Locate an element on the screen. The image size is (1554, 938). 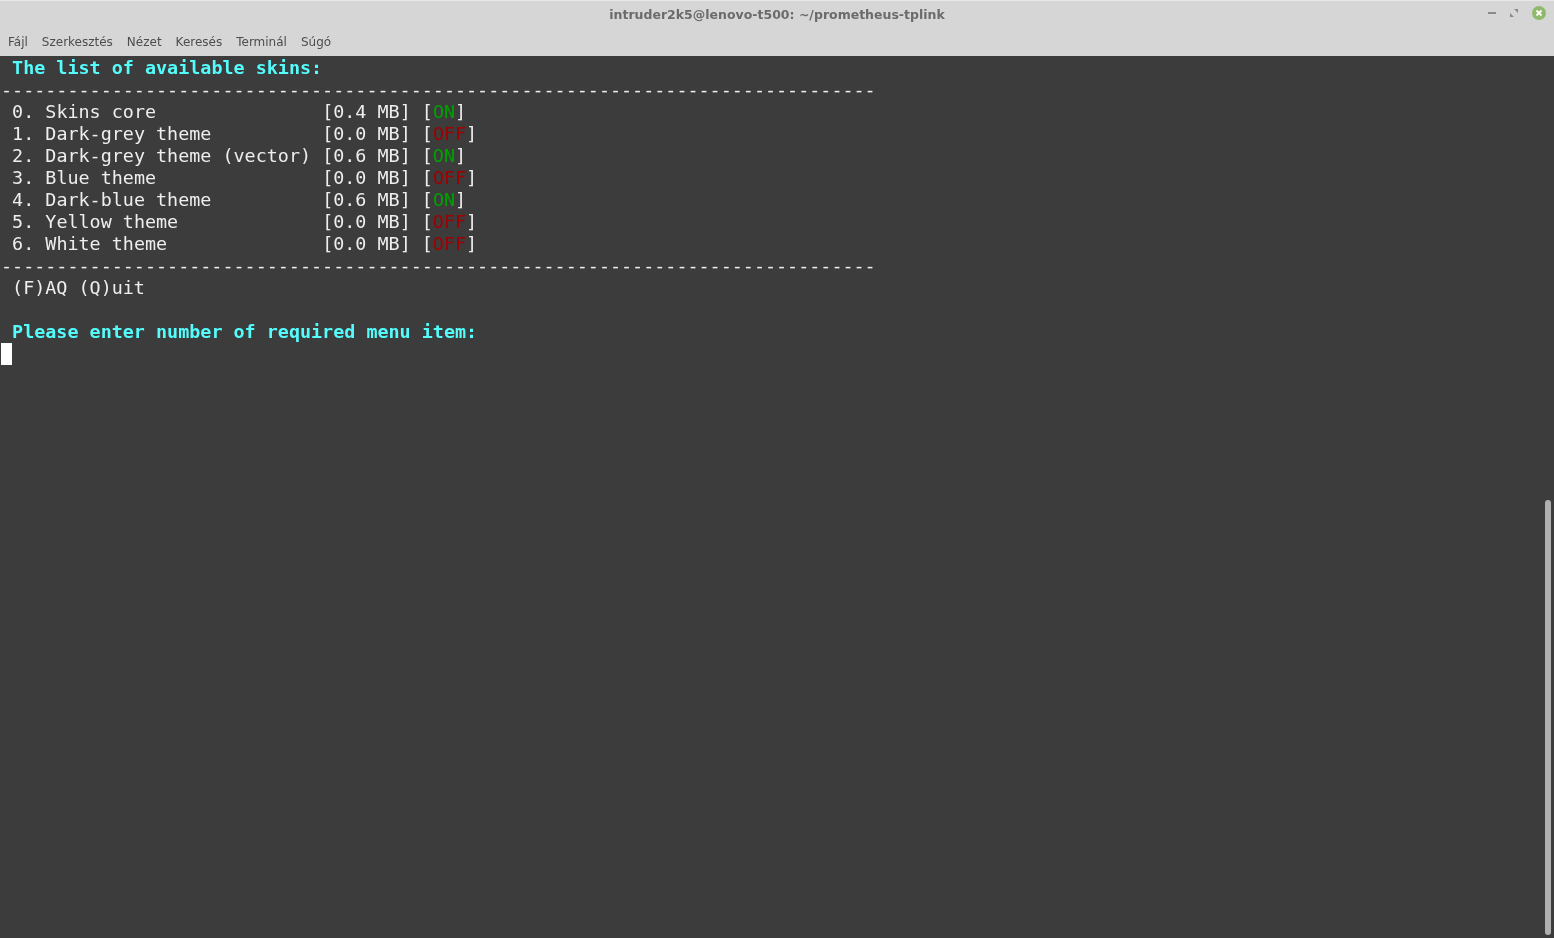
menu-item: Keresés is located at coordinates (199, 42).